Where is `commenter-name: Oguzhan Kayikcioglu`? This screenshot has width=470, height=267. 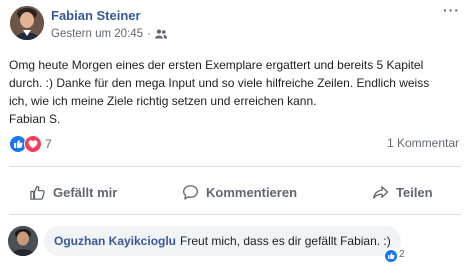
commenter-name: Oguzhan Kayikcioglu is located at coordinates (115, 241).